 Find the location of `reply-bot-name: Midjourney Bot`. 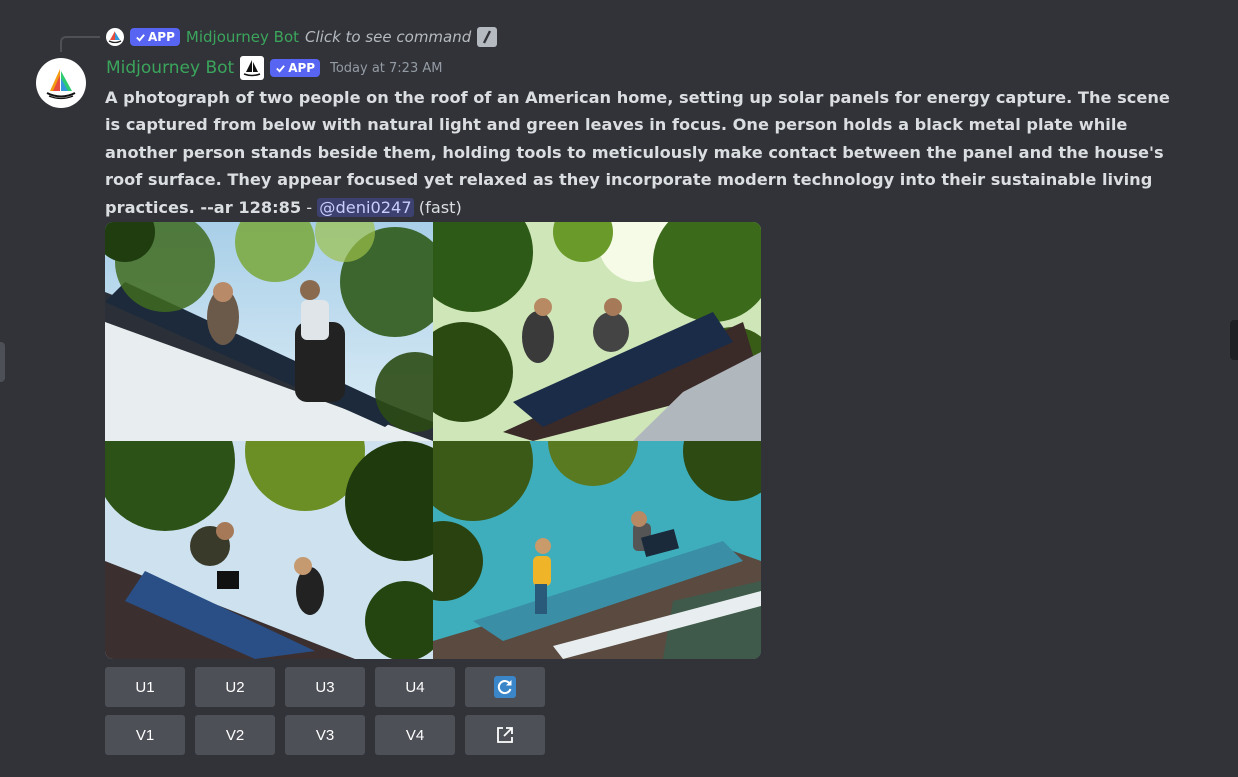

reply-bot-name: Midjourney Bot is located at coordinates (242, 37).